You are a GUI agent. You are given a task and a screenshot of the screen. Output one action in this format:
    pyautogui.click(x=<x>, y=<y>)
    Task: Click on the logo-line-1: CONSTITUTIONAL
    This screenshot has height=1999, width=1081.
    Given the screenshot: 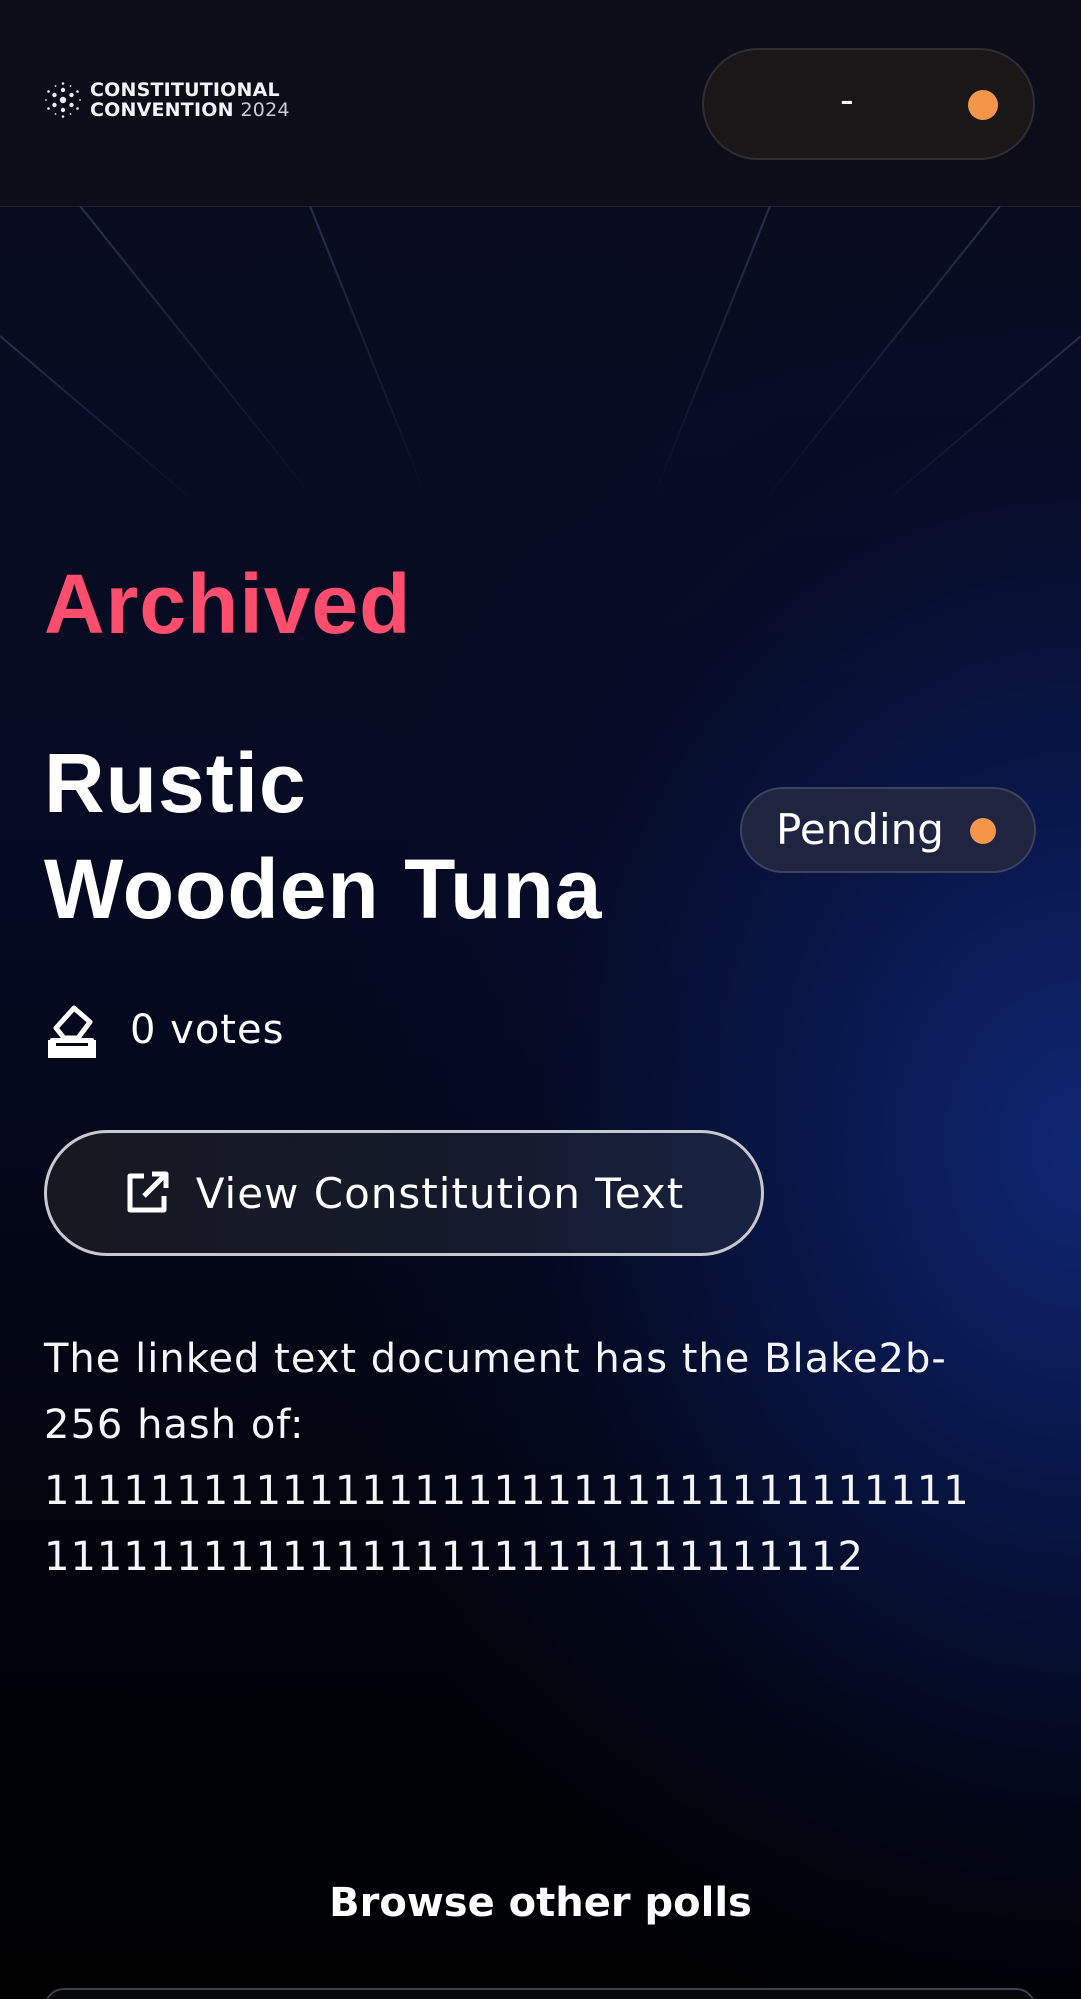 What is the action you would take?
    pyautogui.click(x=185, y=90)
    